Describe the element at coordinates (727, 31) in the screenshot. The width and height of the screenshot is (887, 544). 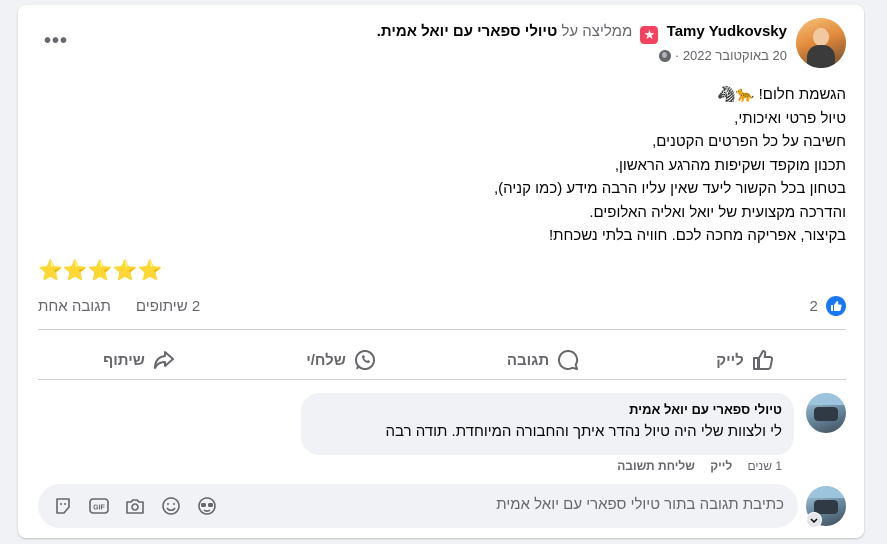
I see `author-name: Tamy Yudkovsky` at that location.